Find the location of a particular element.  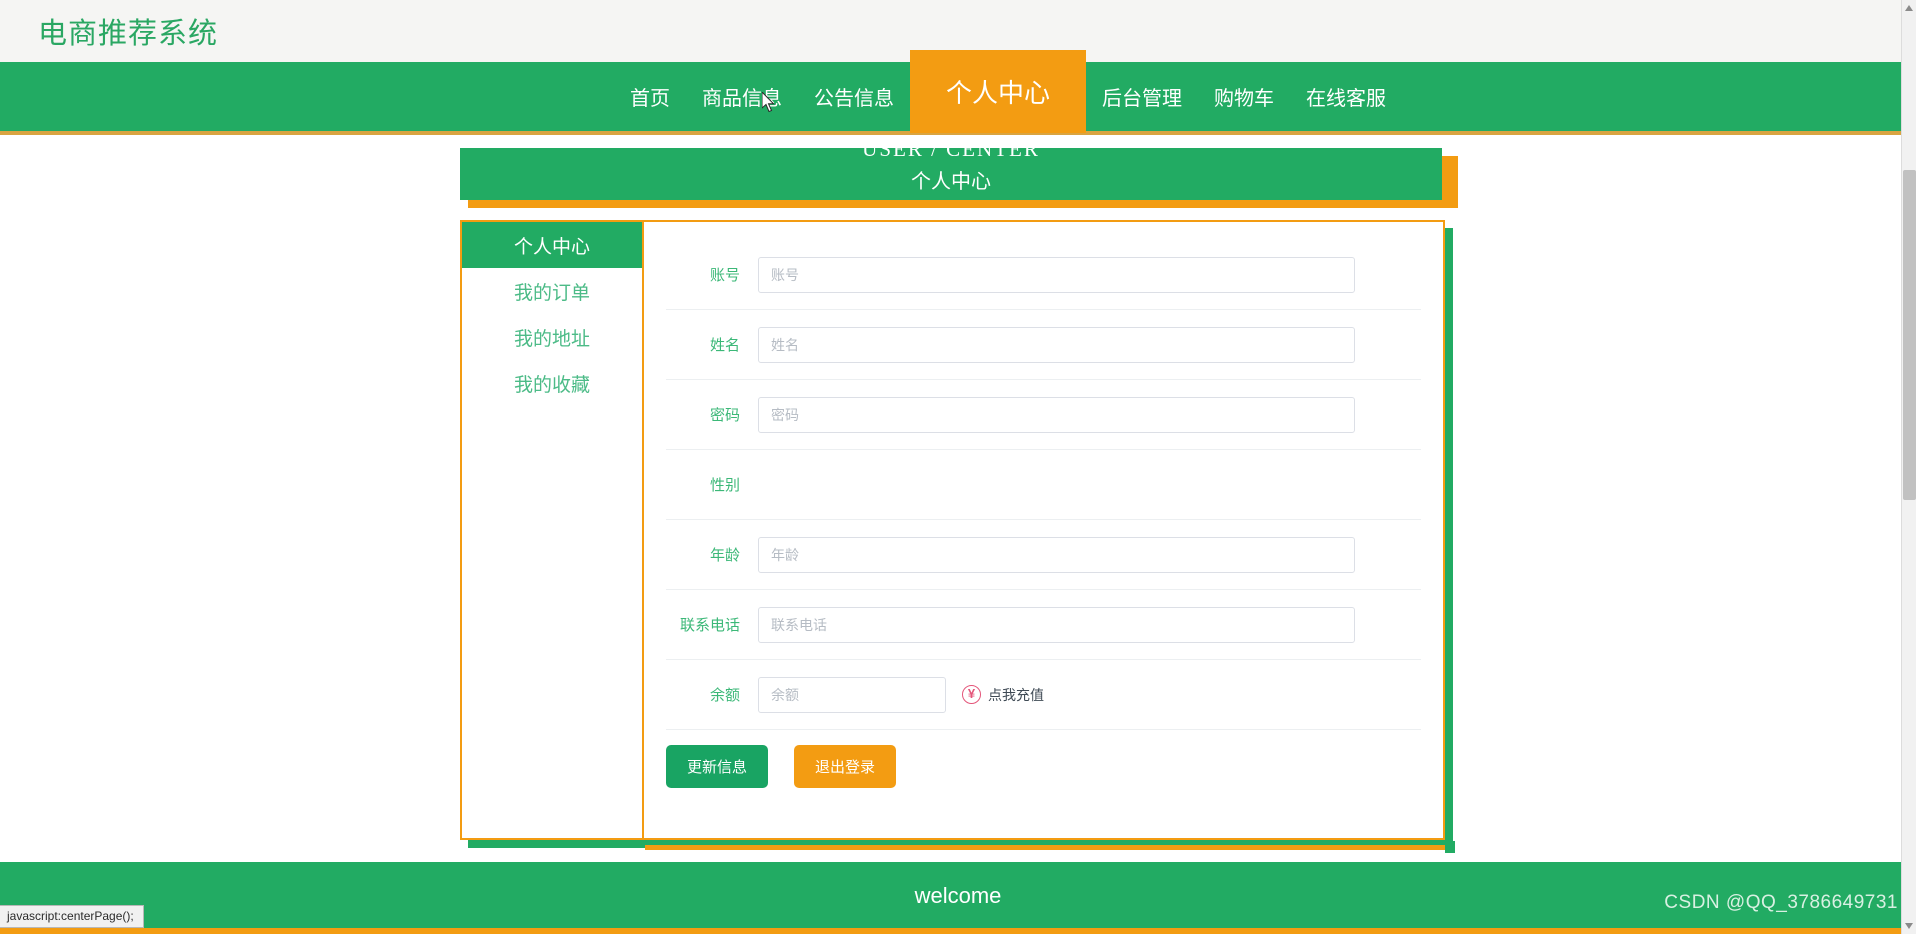

phone-input is located at coordinates (1056, 624).